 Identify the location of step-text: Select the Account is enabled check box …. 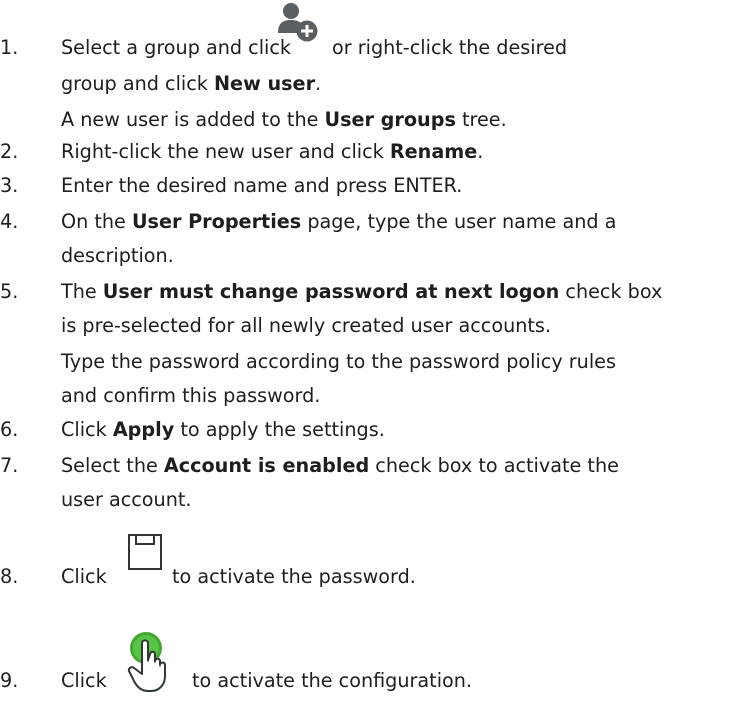
(340, 465).